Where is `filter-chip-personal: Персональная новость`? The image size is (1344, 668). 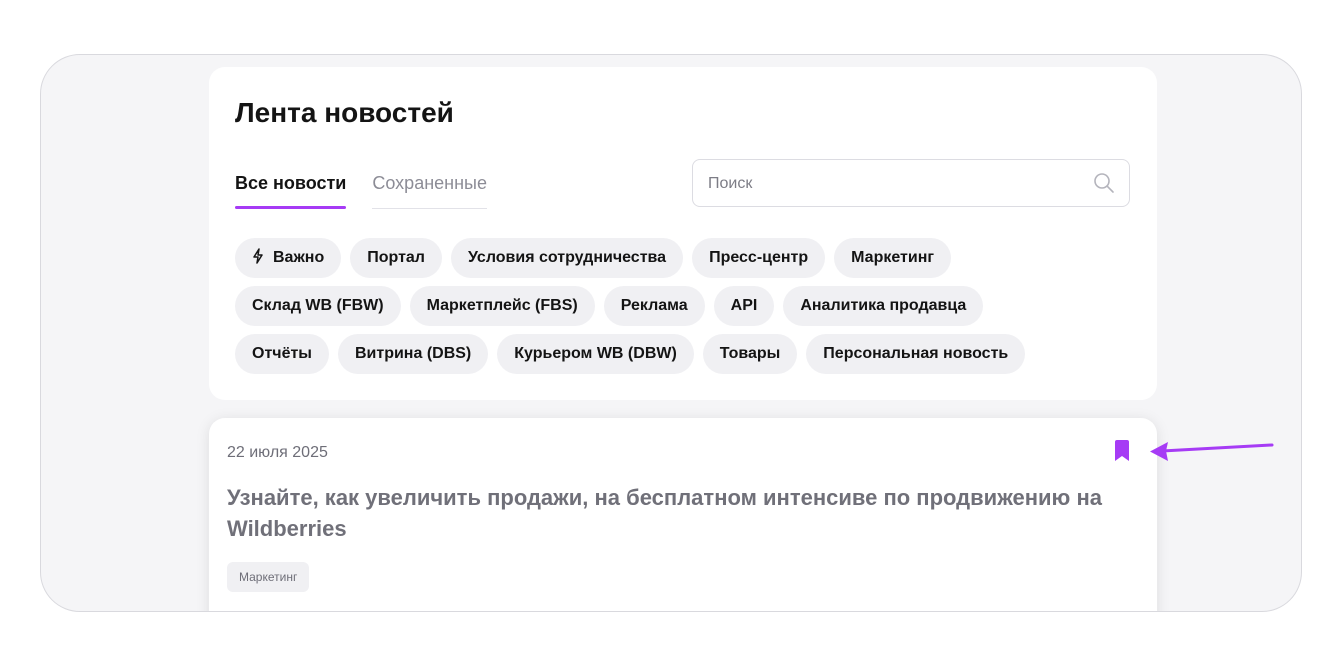 filter-chip-personal: Персональная новость is located at coordinates (916, 354).